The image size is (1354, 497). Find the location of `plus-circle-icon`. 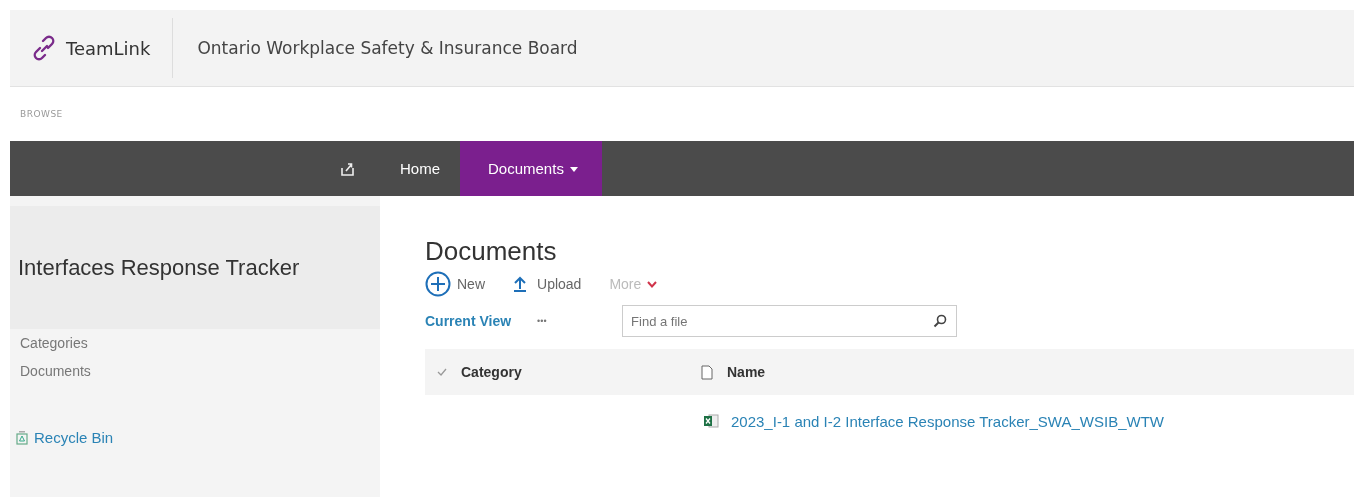

plus-circle-icon is located at coordinates (438, 284).